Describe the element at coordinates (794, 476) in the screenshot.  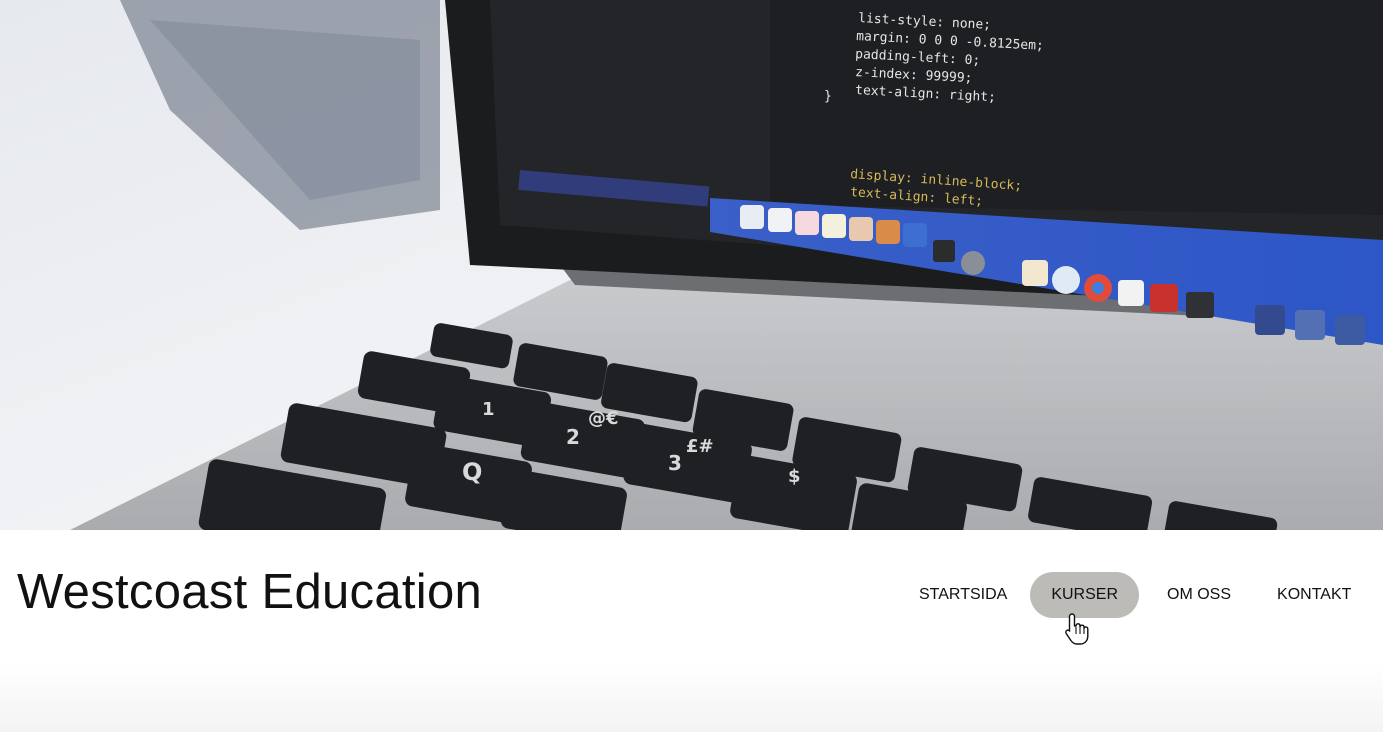
I see `key-glyph: $` at that location.